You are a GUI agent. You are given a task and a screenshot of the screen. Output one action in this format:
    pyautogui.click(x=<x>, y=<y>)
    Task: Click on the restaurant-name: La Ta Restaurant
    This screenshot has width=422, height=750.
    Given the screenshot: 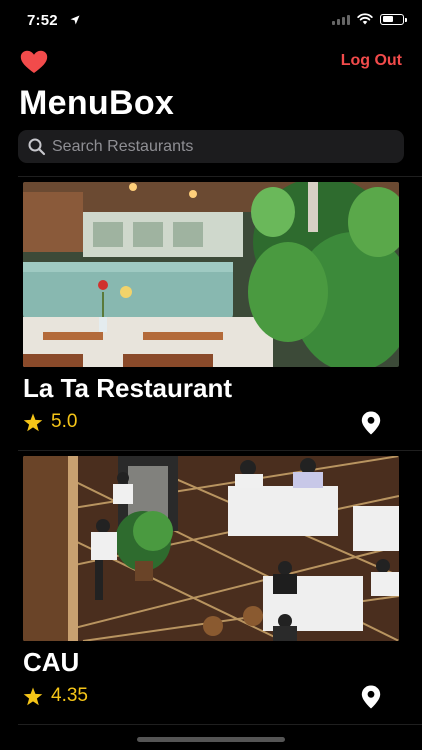 What is the action you would take?
    pyautogui.click(x=128, y=388)
    